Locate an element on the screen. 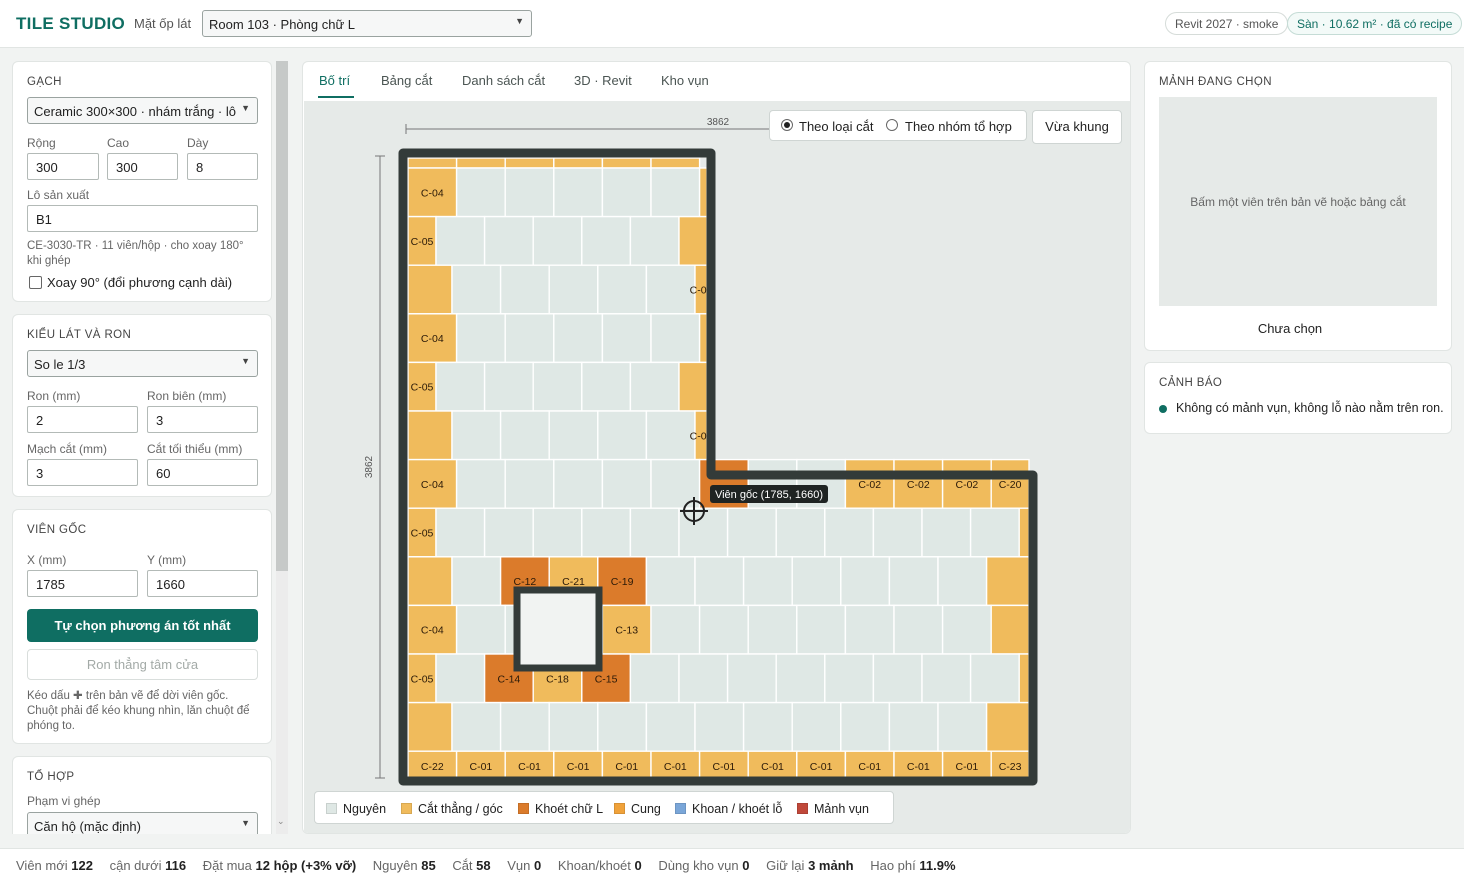 The height and width of the screenshot is (881, 1464). by-group-label: Theo nhóm tổ hợp is located at coordinates (958, 126).